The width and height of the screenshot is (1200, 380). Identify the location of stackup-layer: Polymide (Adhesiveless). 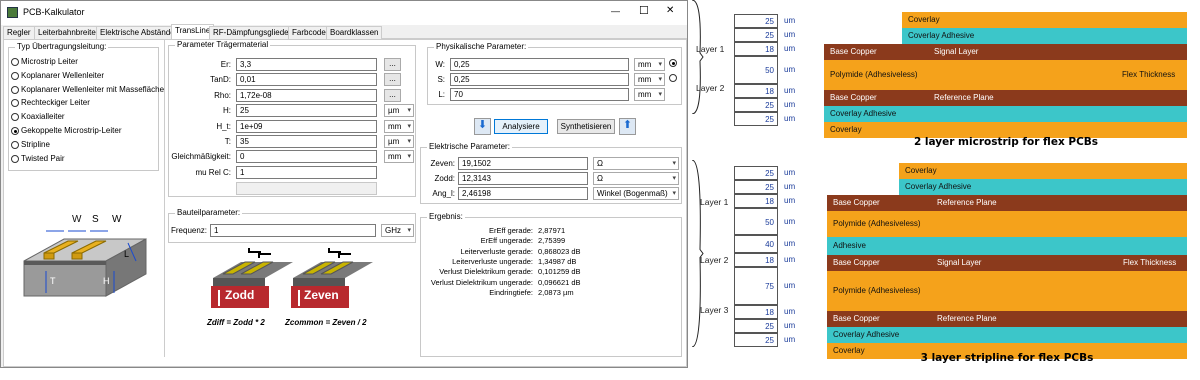
(1007, 291).